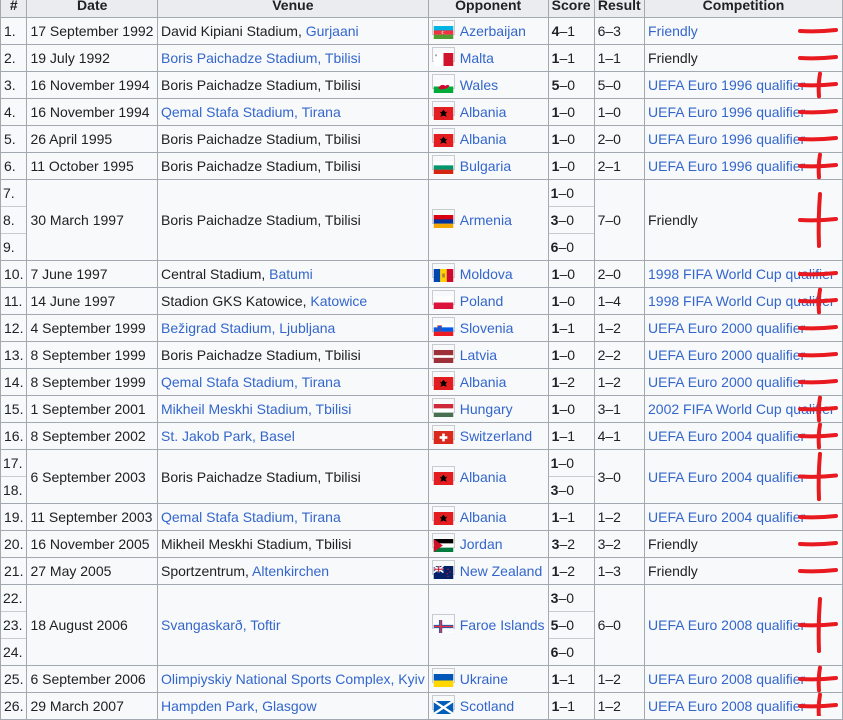 Image resolution: width=843 pixels, height=720 pixels. I want to click on opponent-cell: Poland, so click(488, 301).